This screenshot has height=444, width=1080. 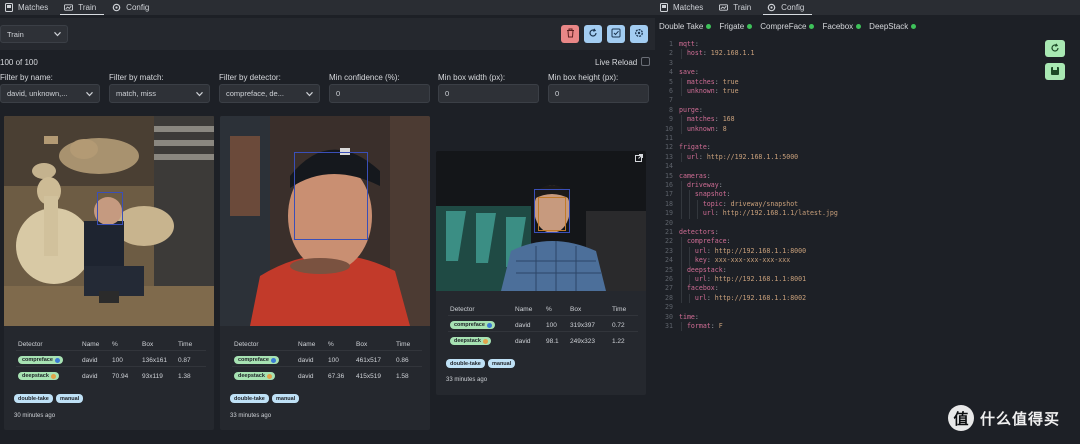 What do you see at coordinates (893, 26) in the screenshot?
I see `status-deepstack: DeepStack` at bounding box center [893, 26].